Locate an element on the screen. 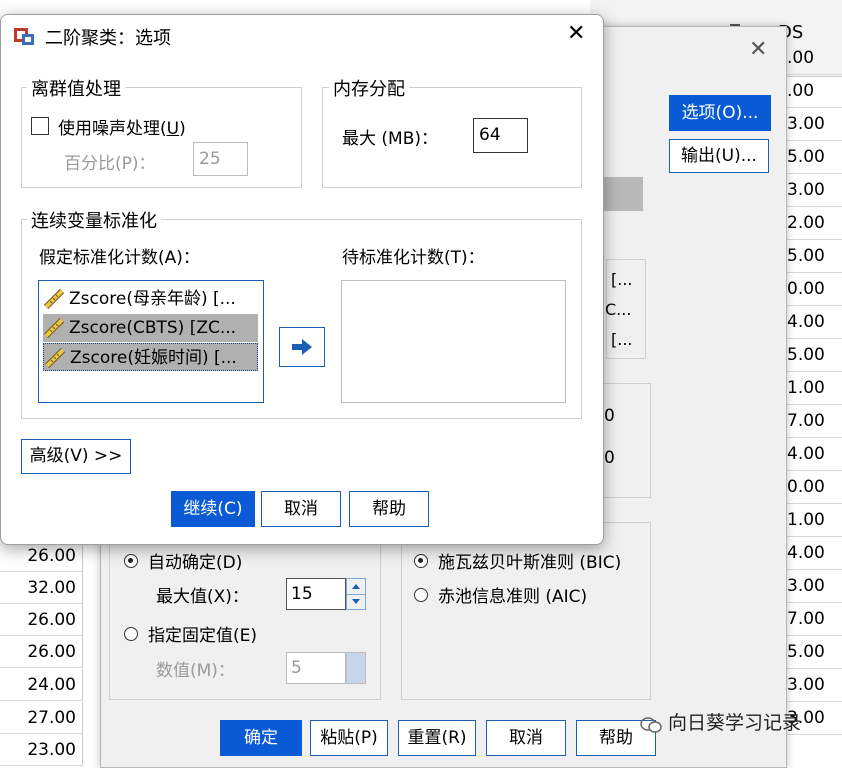  percent-input: 25 is located at coordinates (220, 159).